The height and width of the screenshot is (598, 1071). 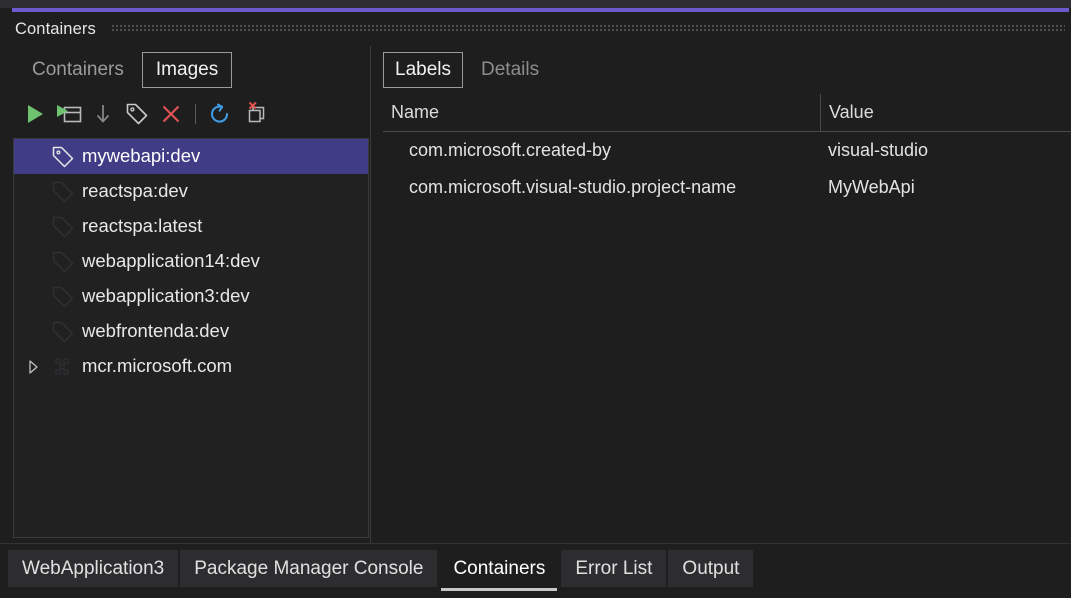 I want to click on close-x-icon, so click(x=171, y=114).